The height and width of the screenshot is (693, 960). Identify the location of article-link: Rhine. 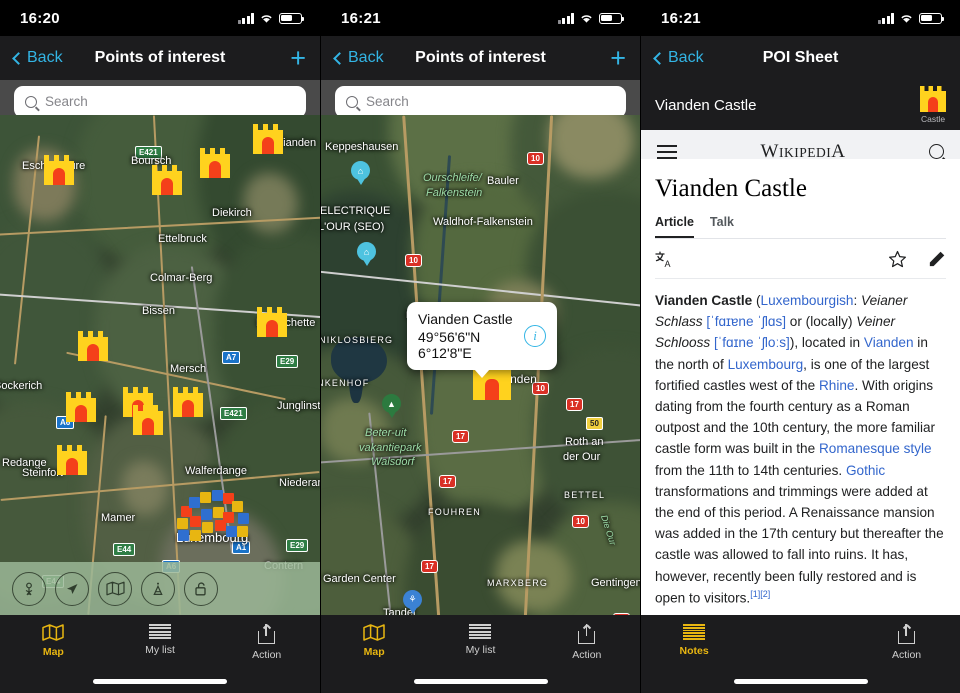
(837, 385).